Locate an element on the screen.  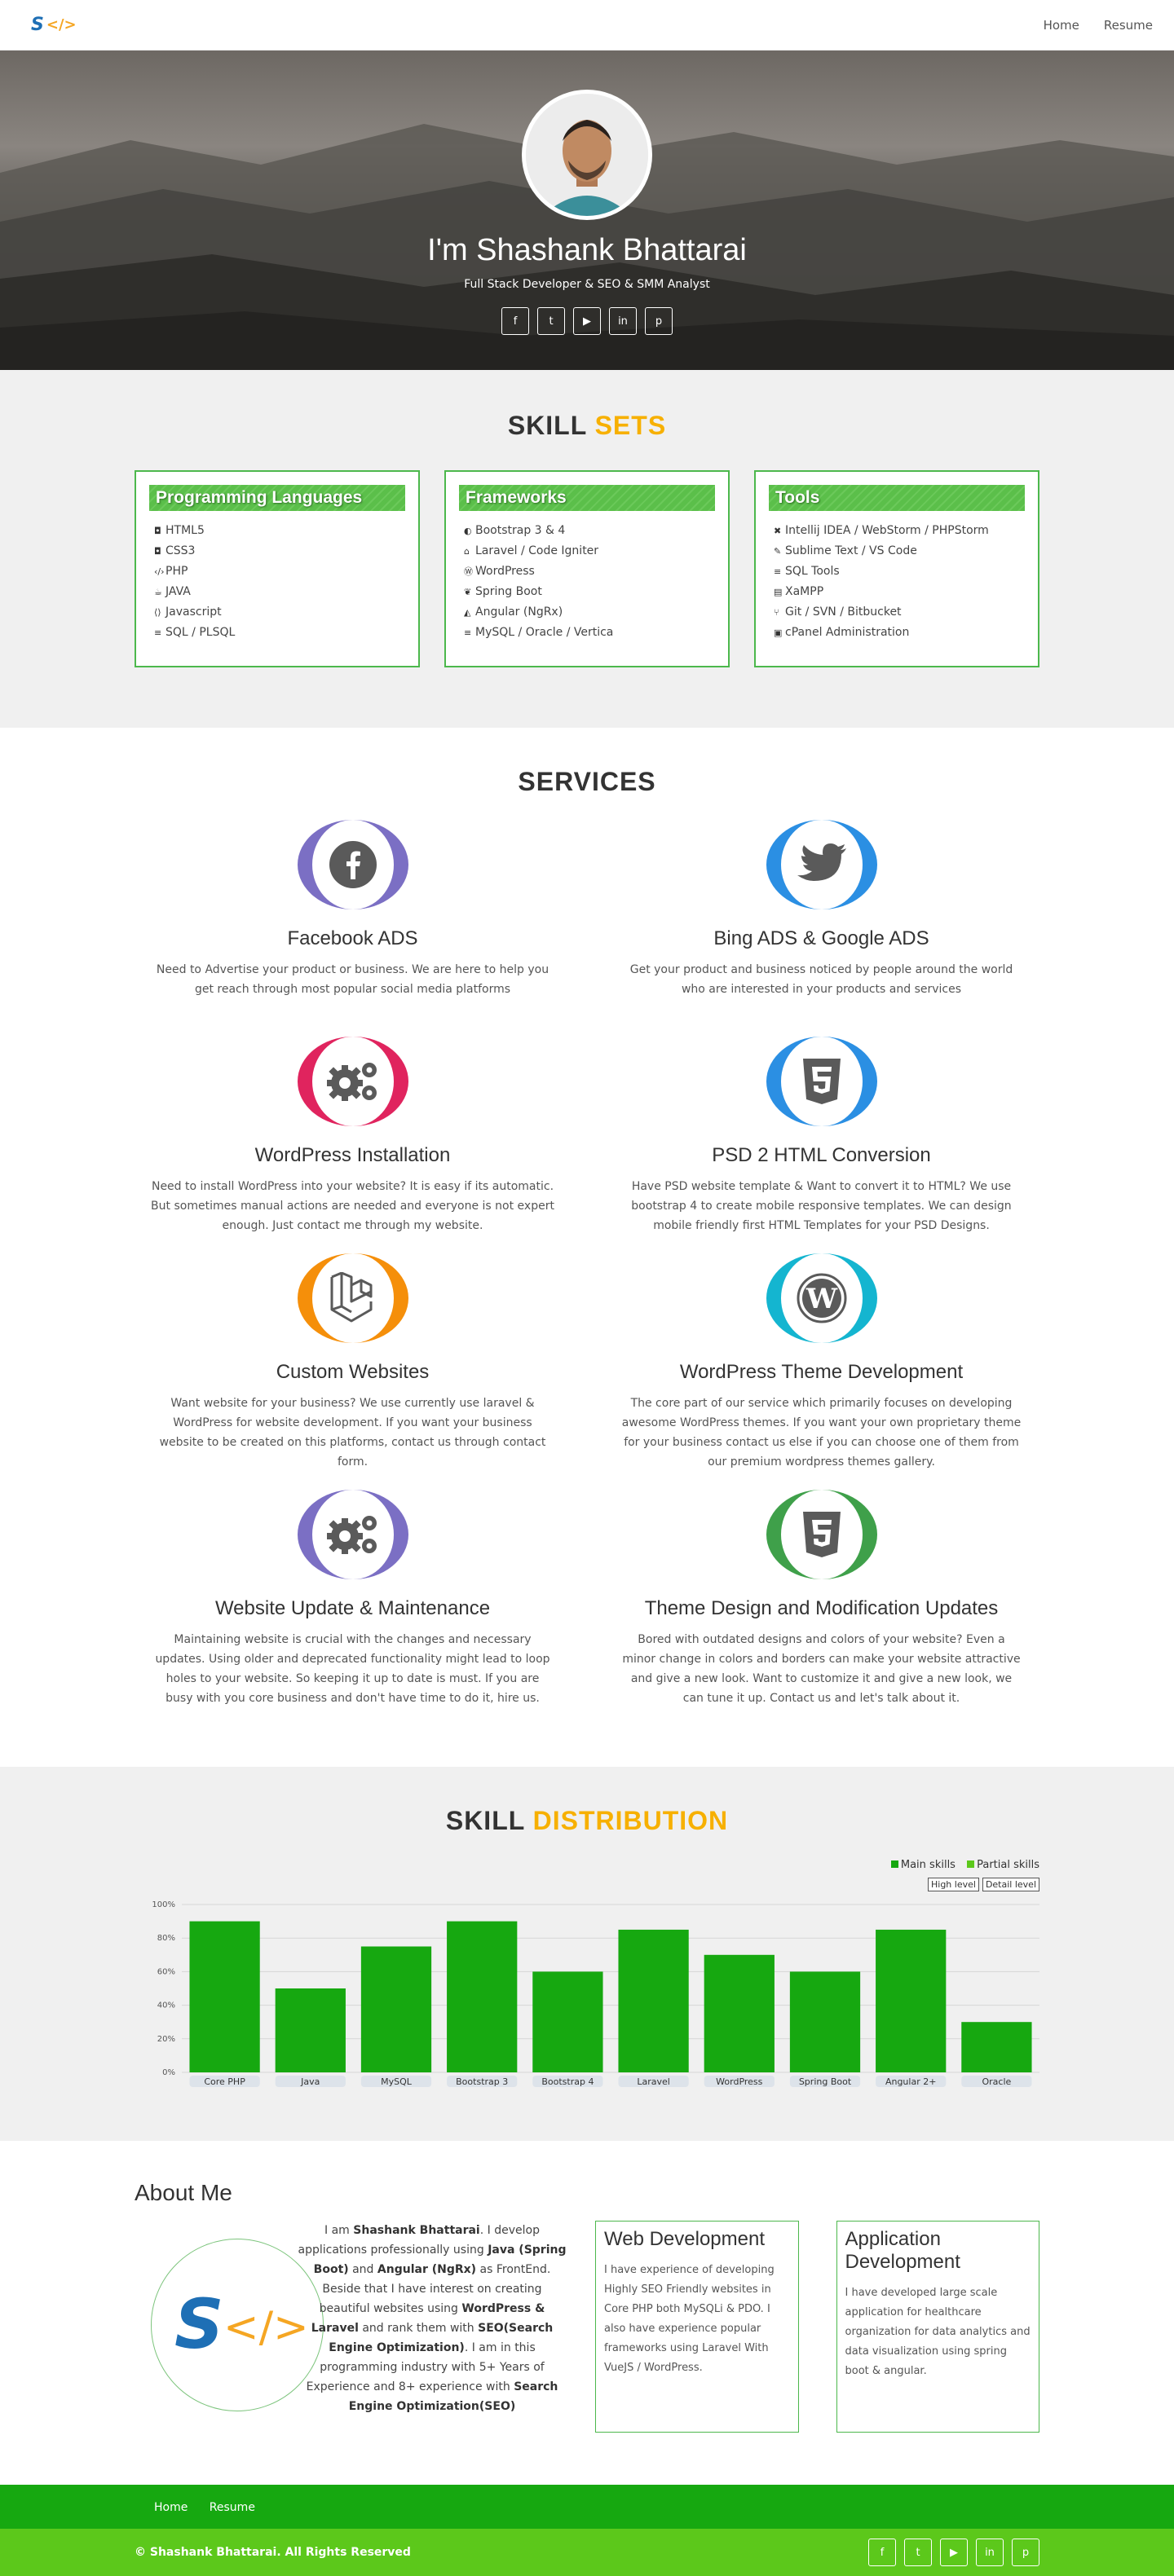
skill-distribution-title: SKILL DISTRIBUTION is located at coordinates (587, 1821).